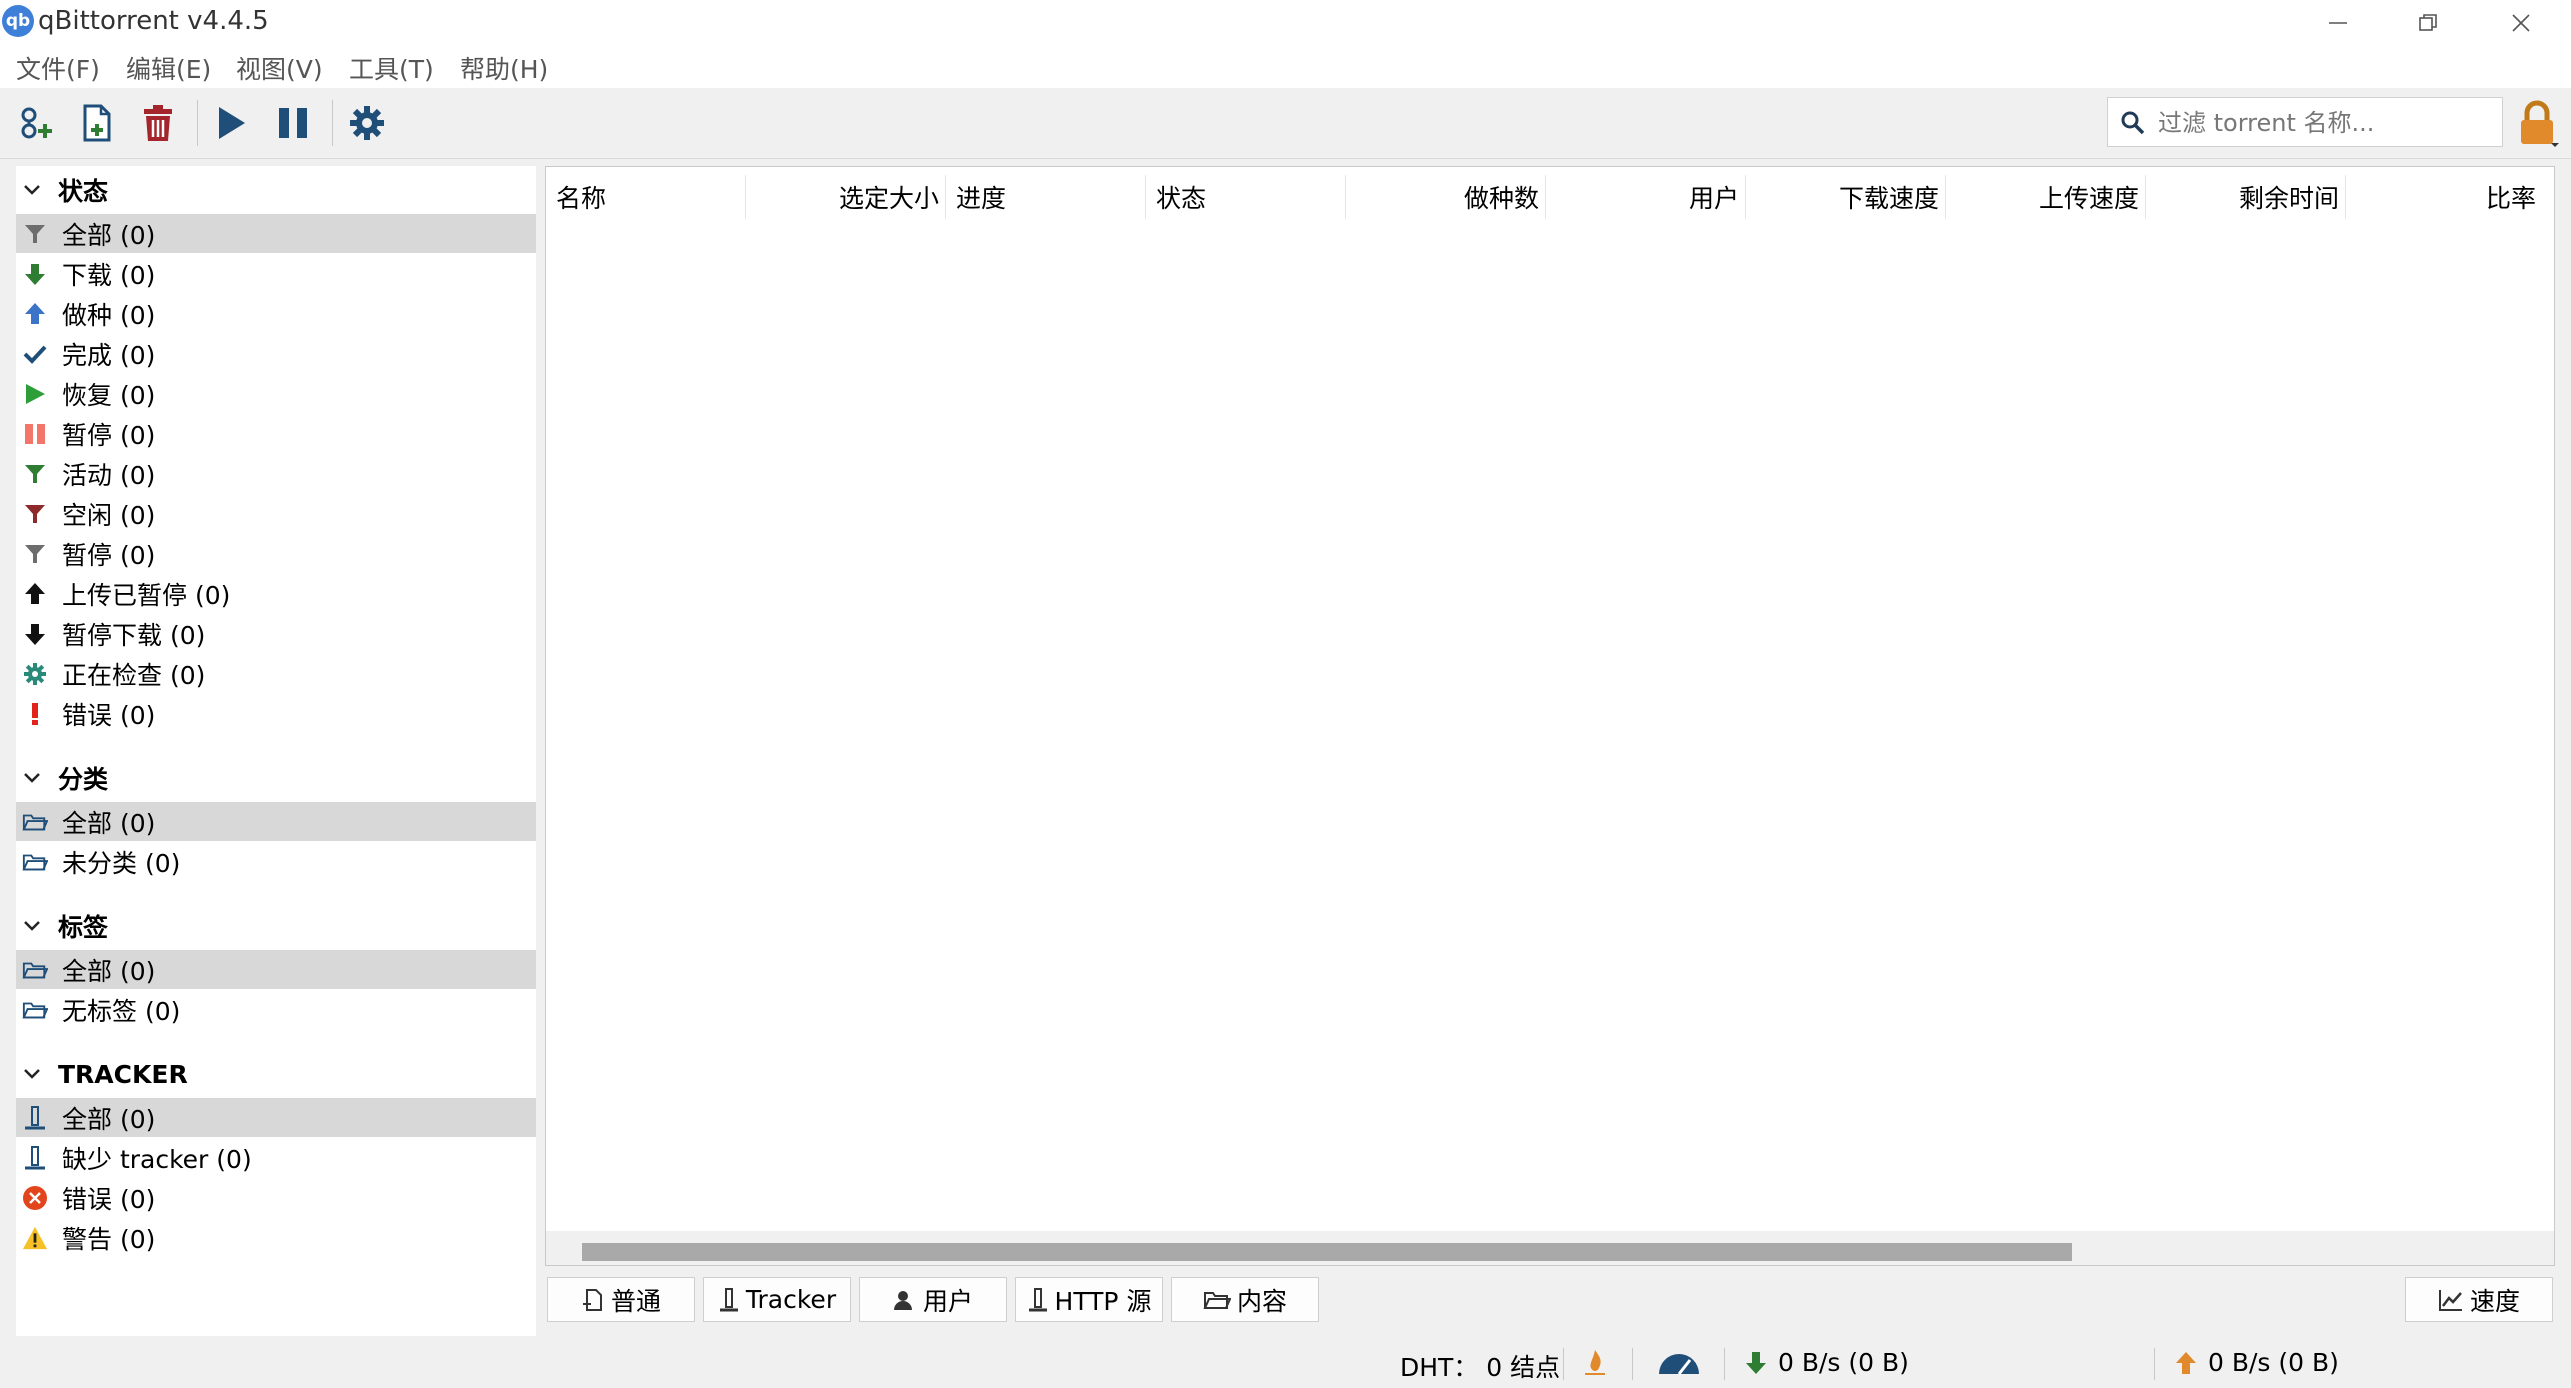 Image resolution: width=2571 pixels, height=1388 pixels. What do you see at coordinates (276, 673) in the screenshot?
I see `filter-status-checking: 正在检查 (0)` at bounding box center [276, 673].